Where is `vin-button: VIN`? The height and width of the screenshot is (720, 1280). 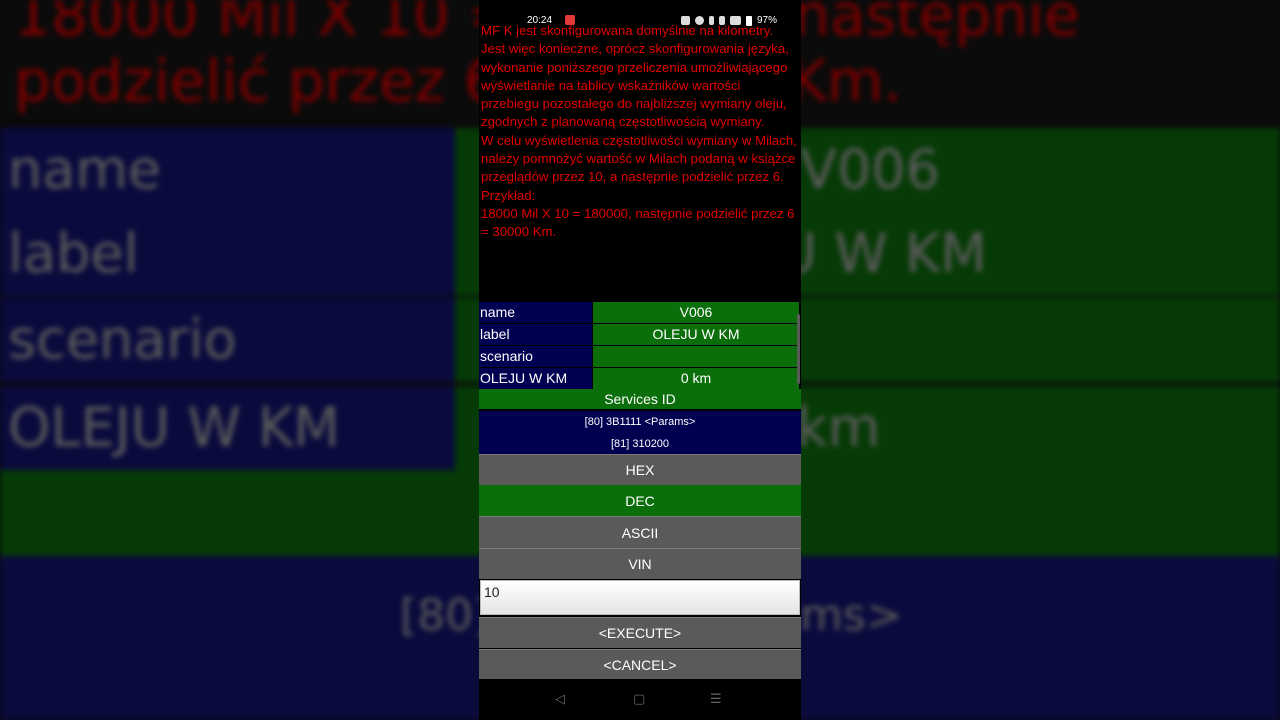
vin-button: VIN is located at coordinates (640, 563).